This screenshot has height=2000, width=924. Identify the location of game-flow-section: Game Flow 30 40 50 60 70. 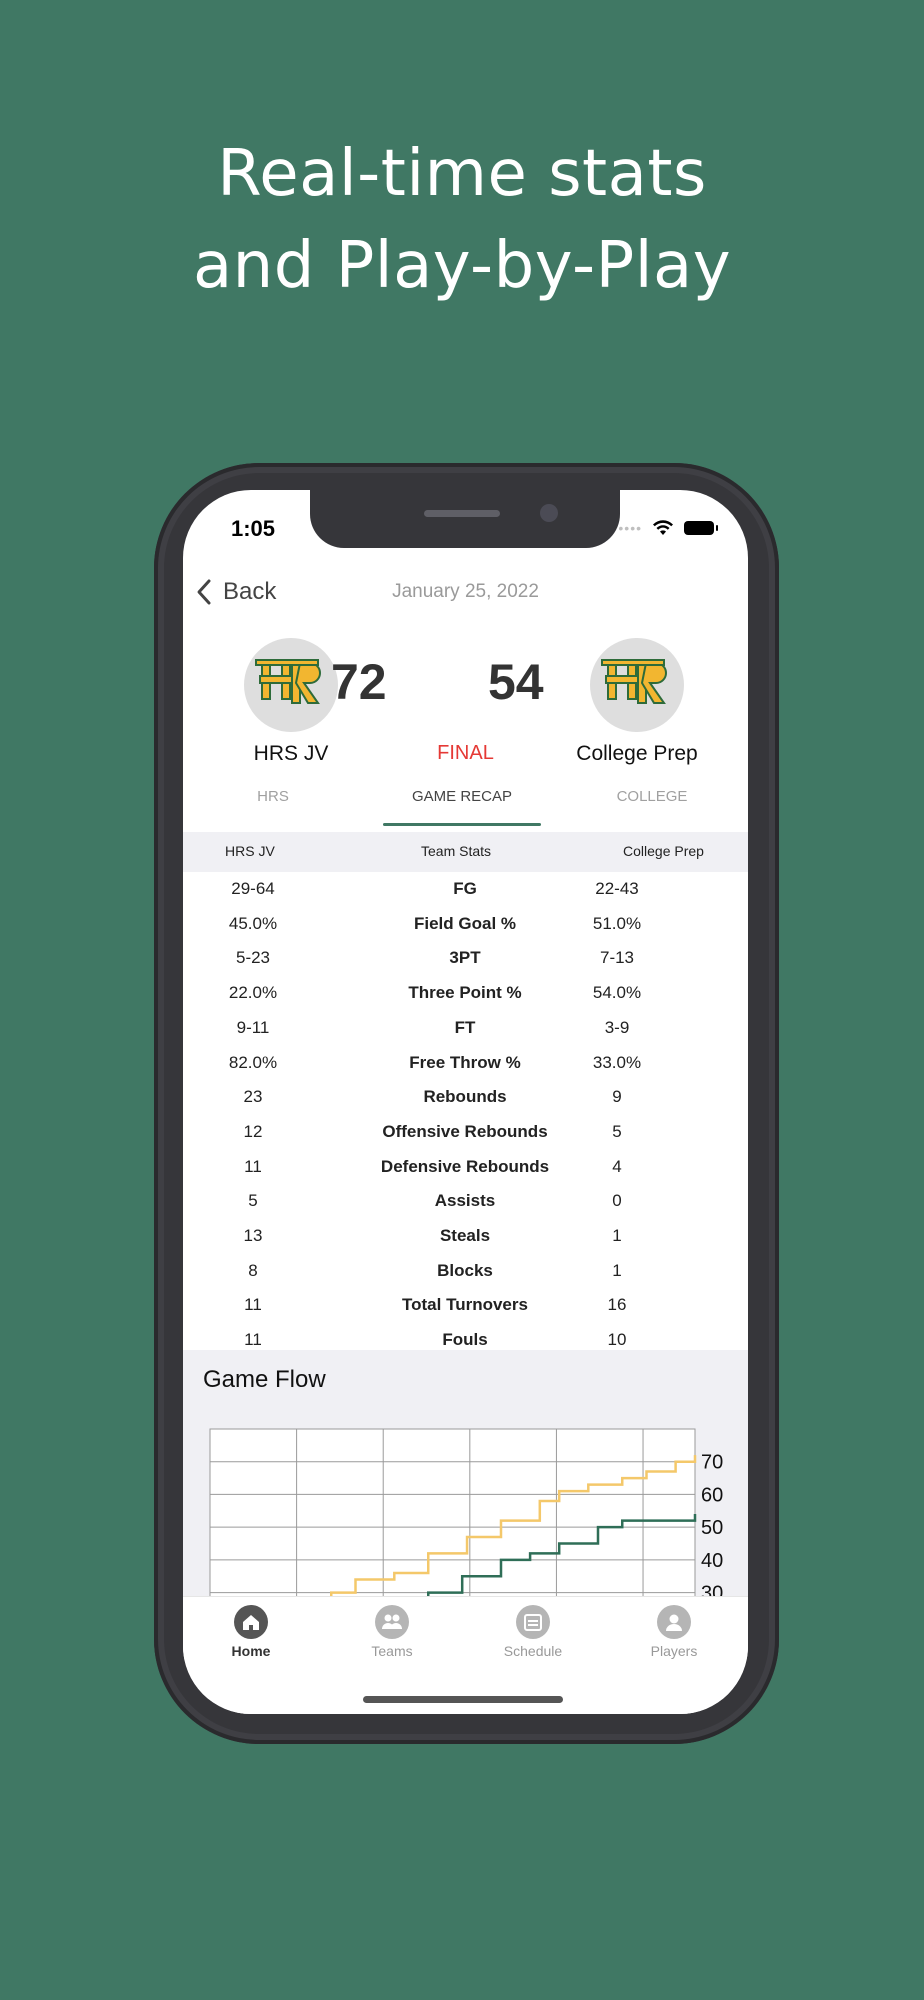
(465, 1490).